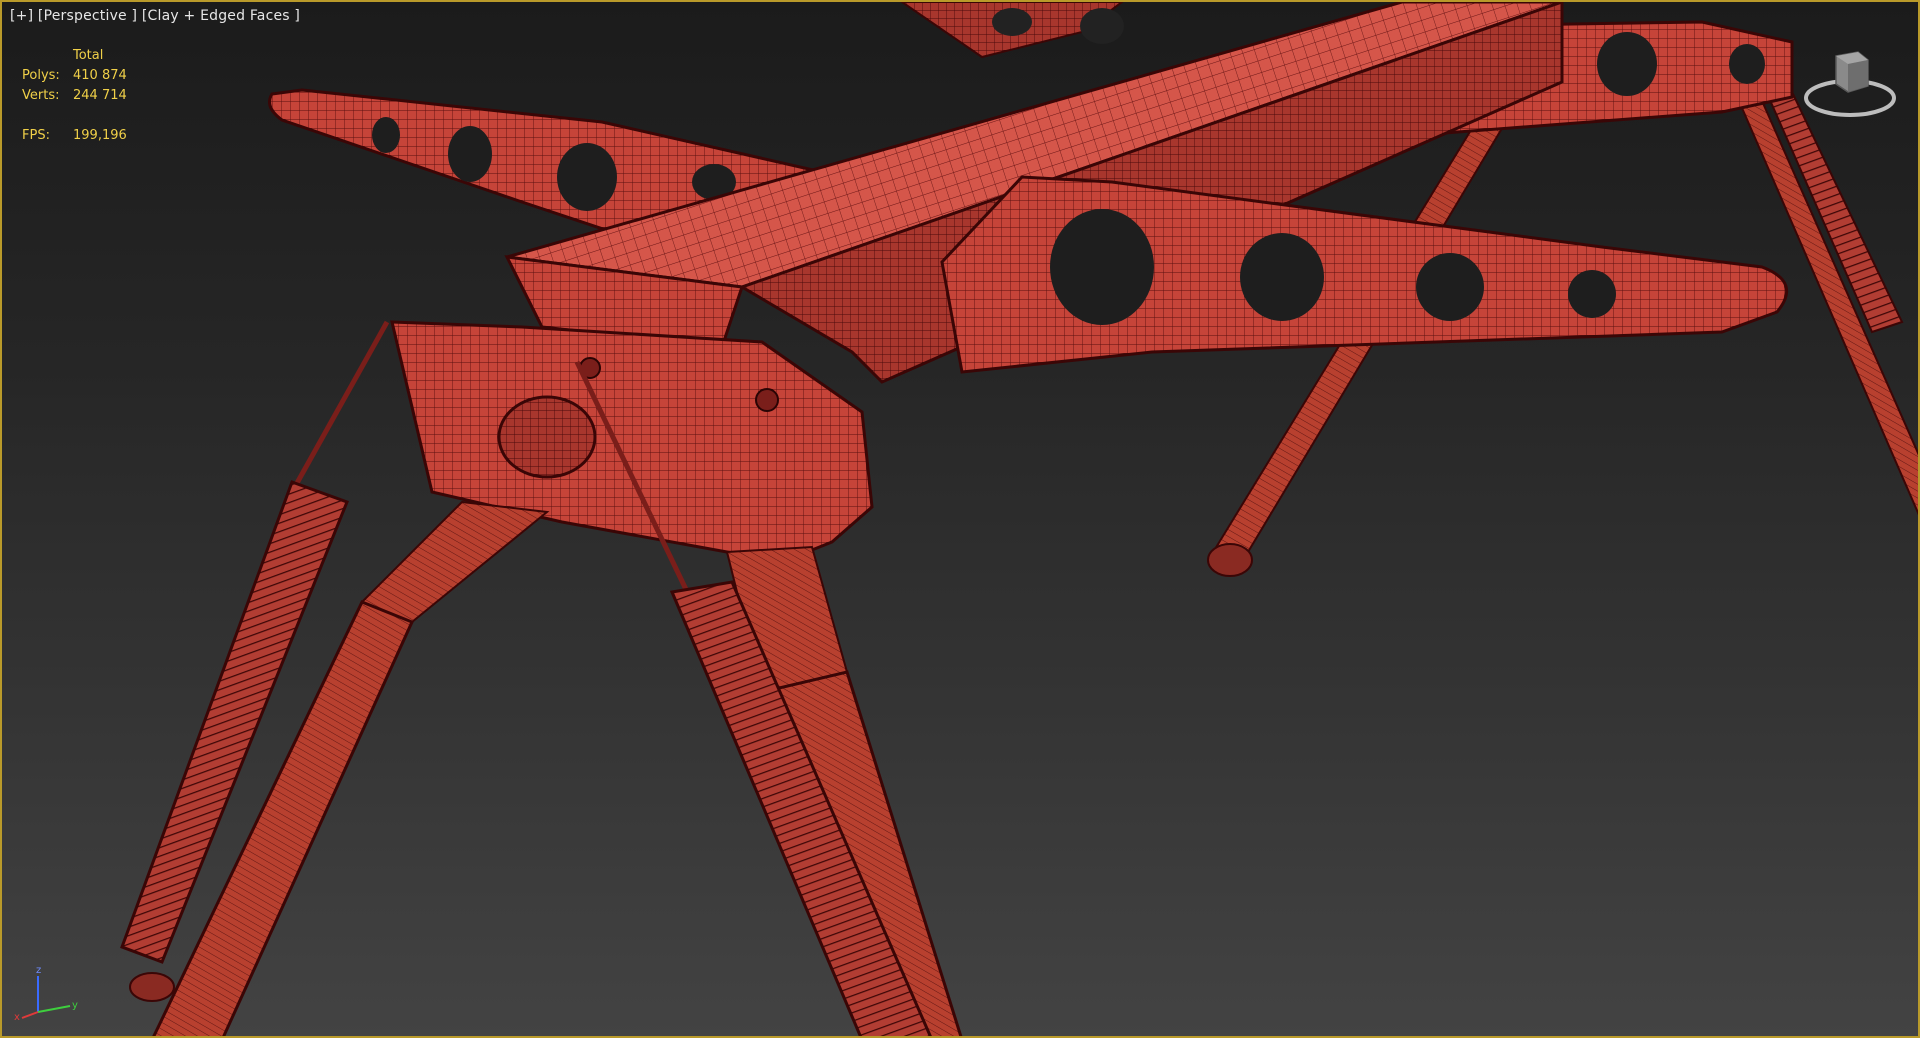 This screenshot has height=1038, width=1920. I want to click on rear-top-arm, so click(1012, 30).